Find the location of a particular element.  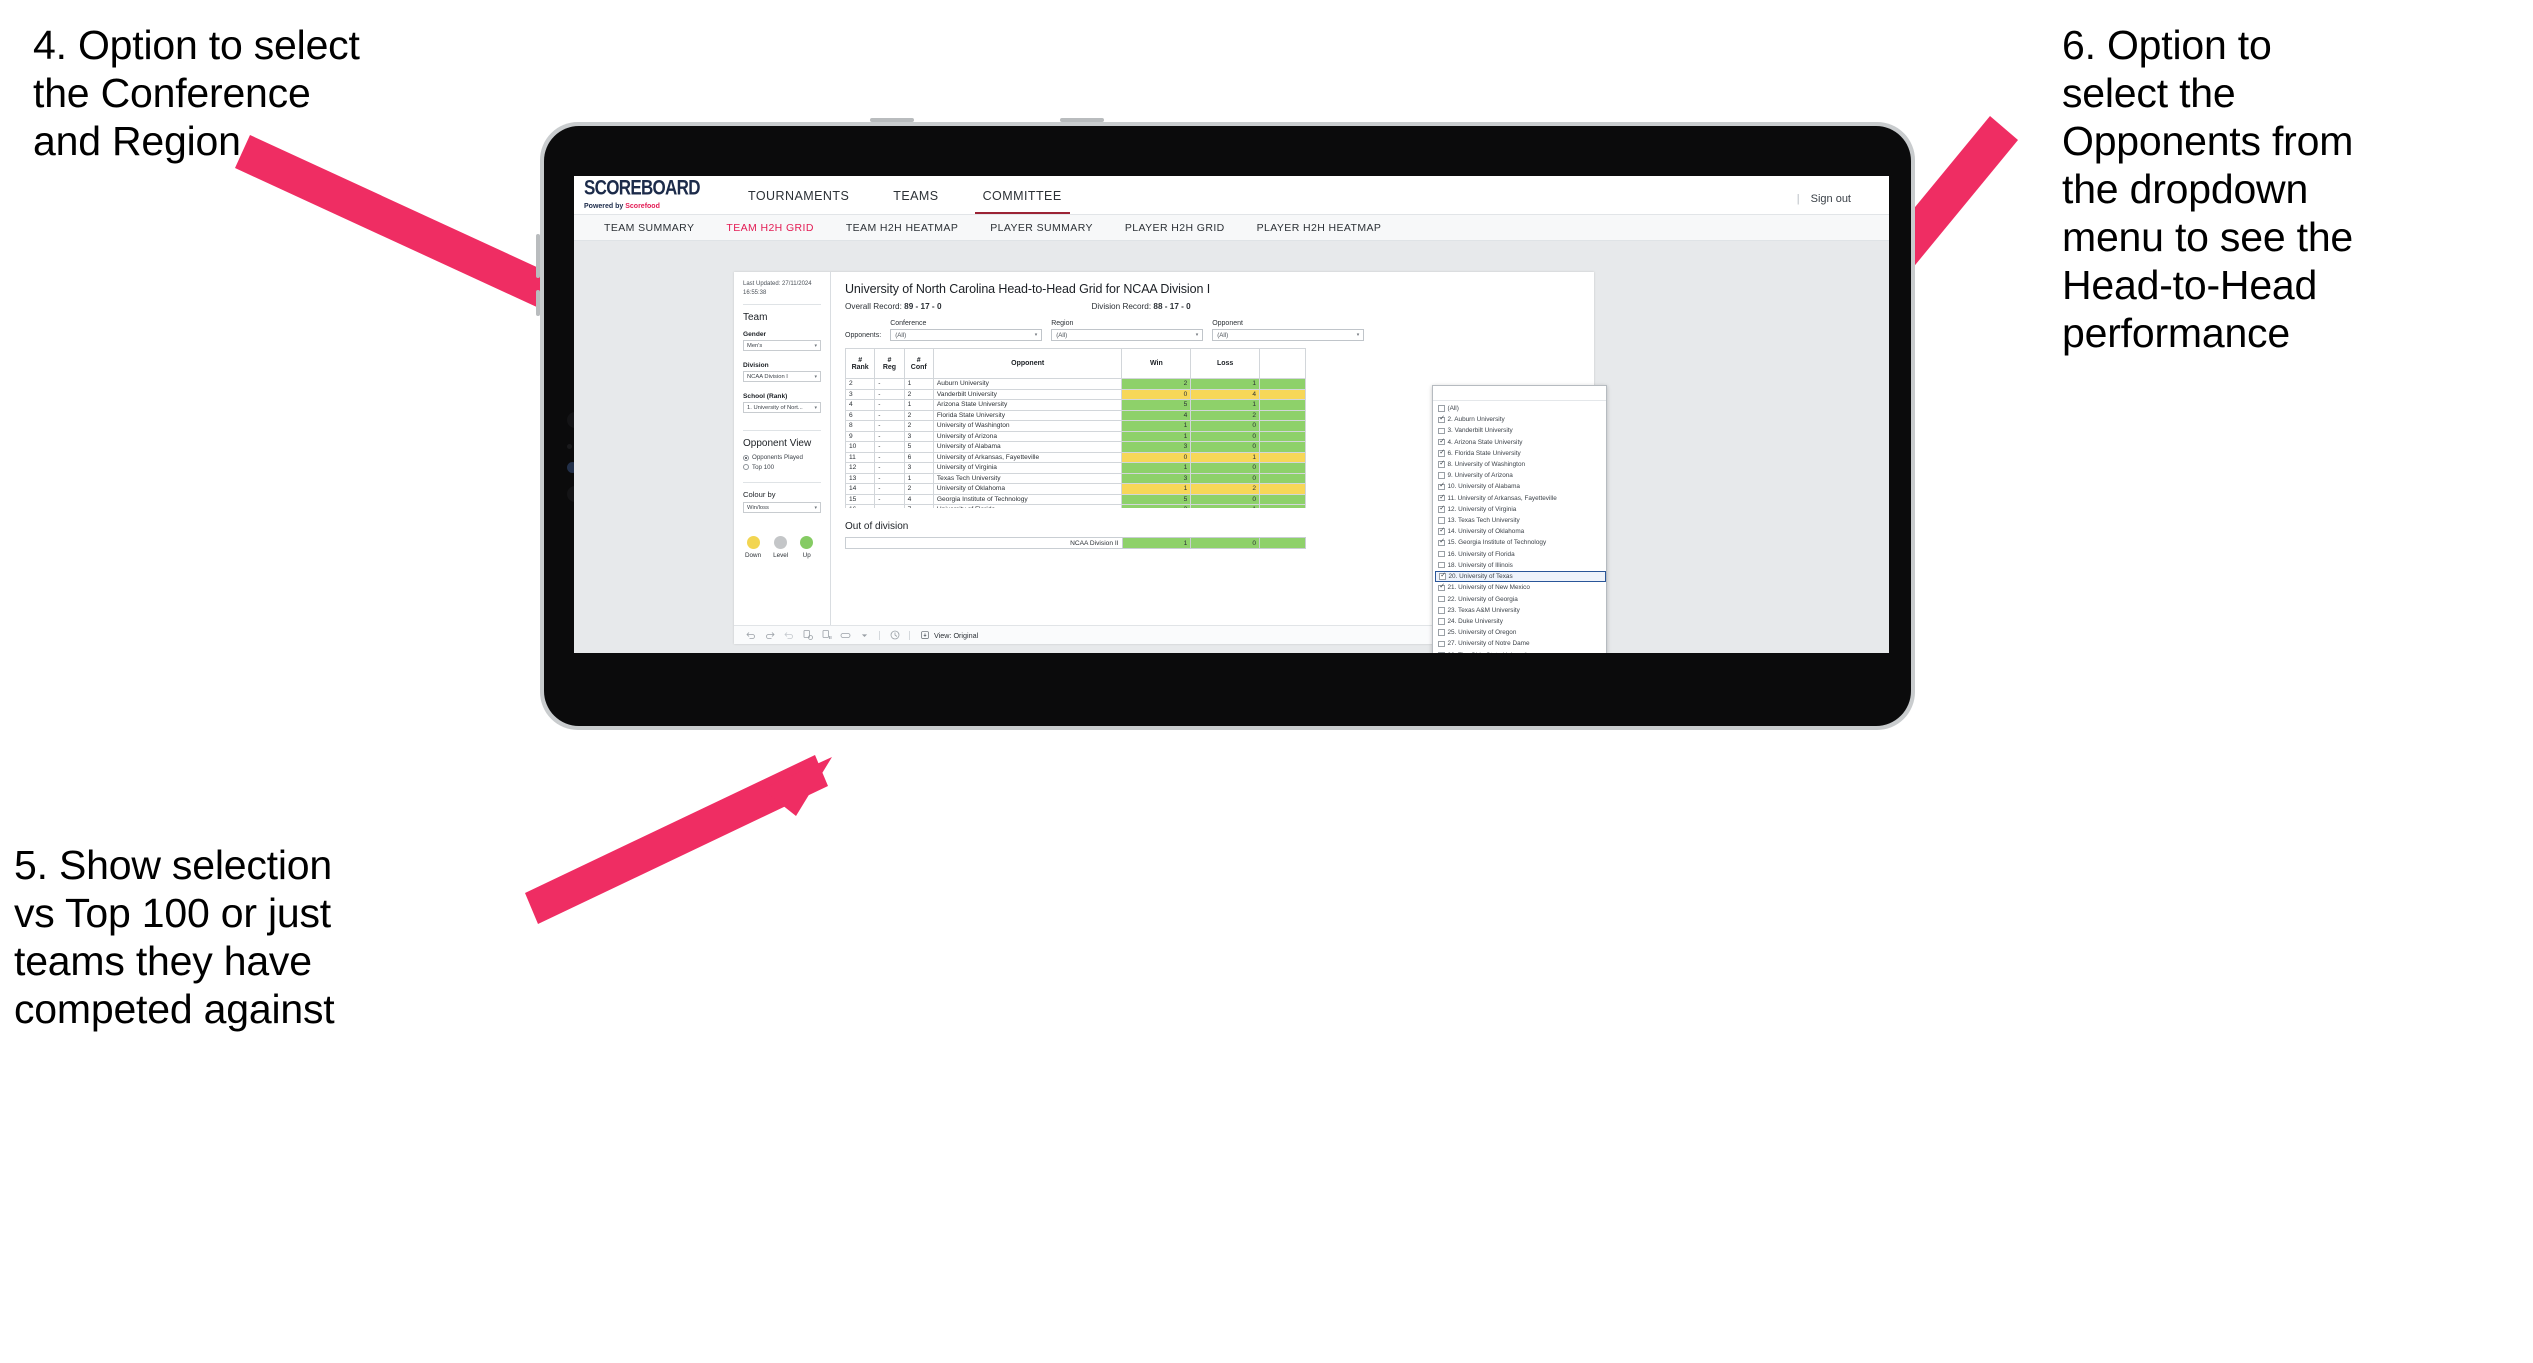

school-rank-select: 1. University of Nort... ▾ is located at coordinates (782, 408).